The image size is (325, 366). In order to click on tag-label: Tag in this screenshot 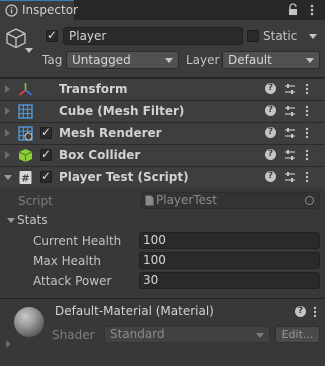, I will do `click(52, 60)`.